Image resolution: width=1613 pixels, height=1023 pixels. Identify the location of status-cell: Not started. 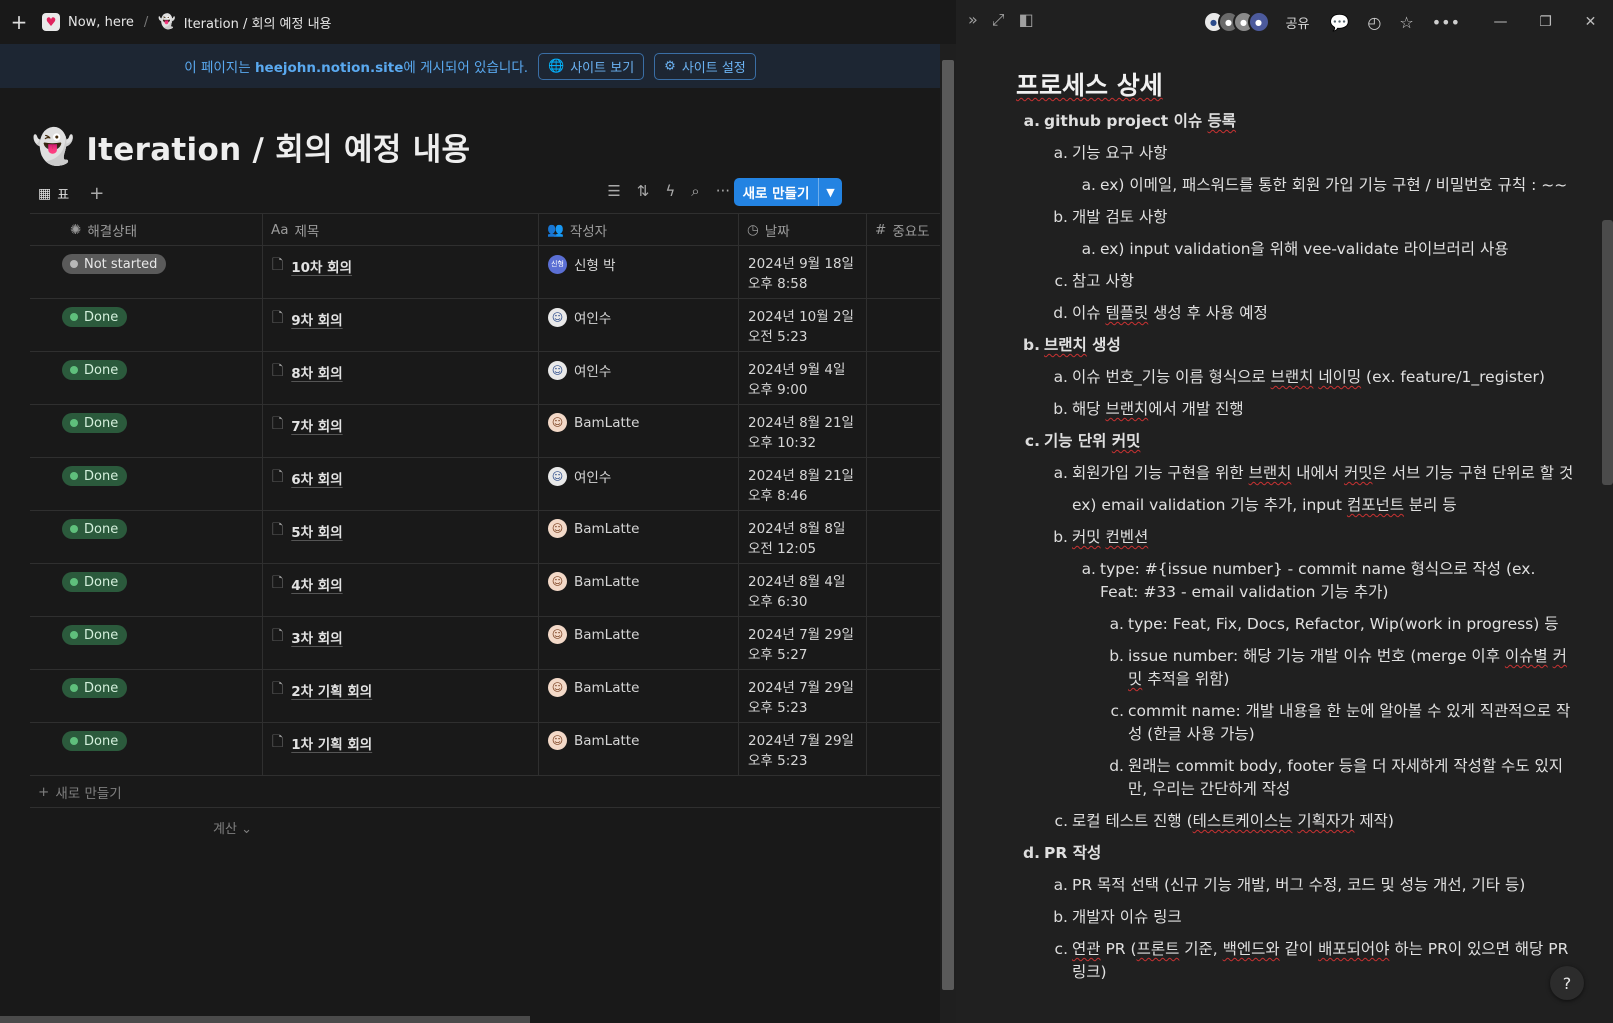
(146, 272).